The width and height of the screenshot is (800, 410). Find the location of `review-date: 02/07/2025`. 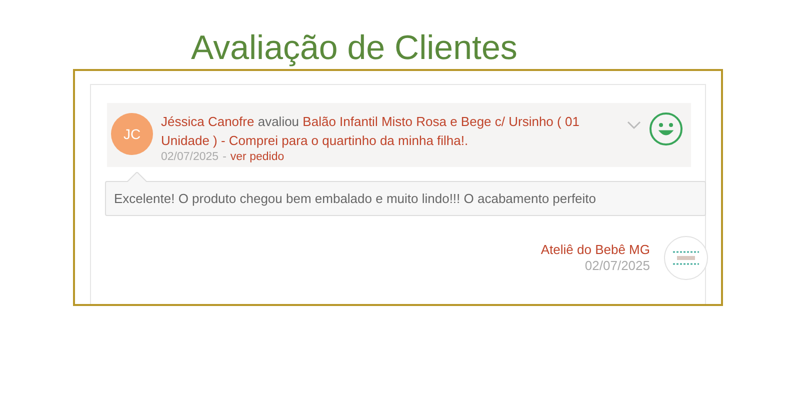

review-date: 02/07/2025 is located at coordinates (190, 157).